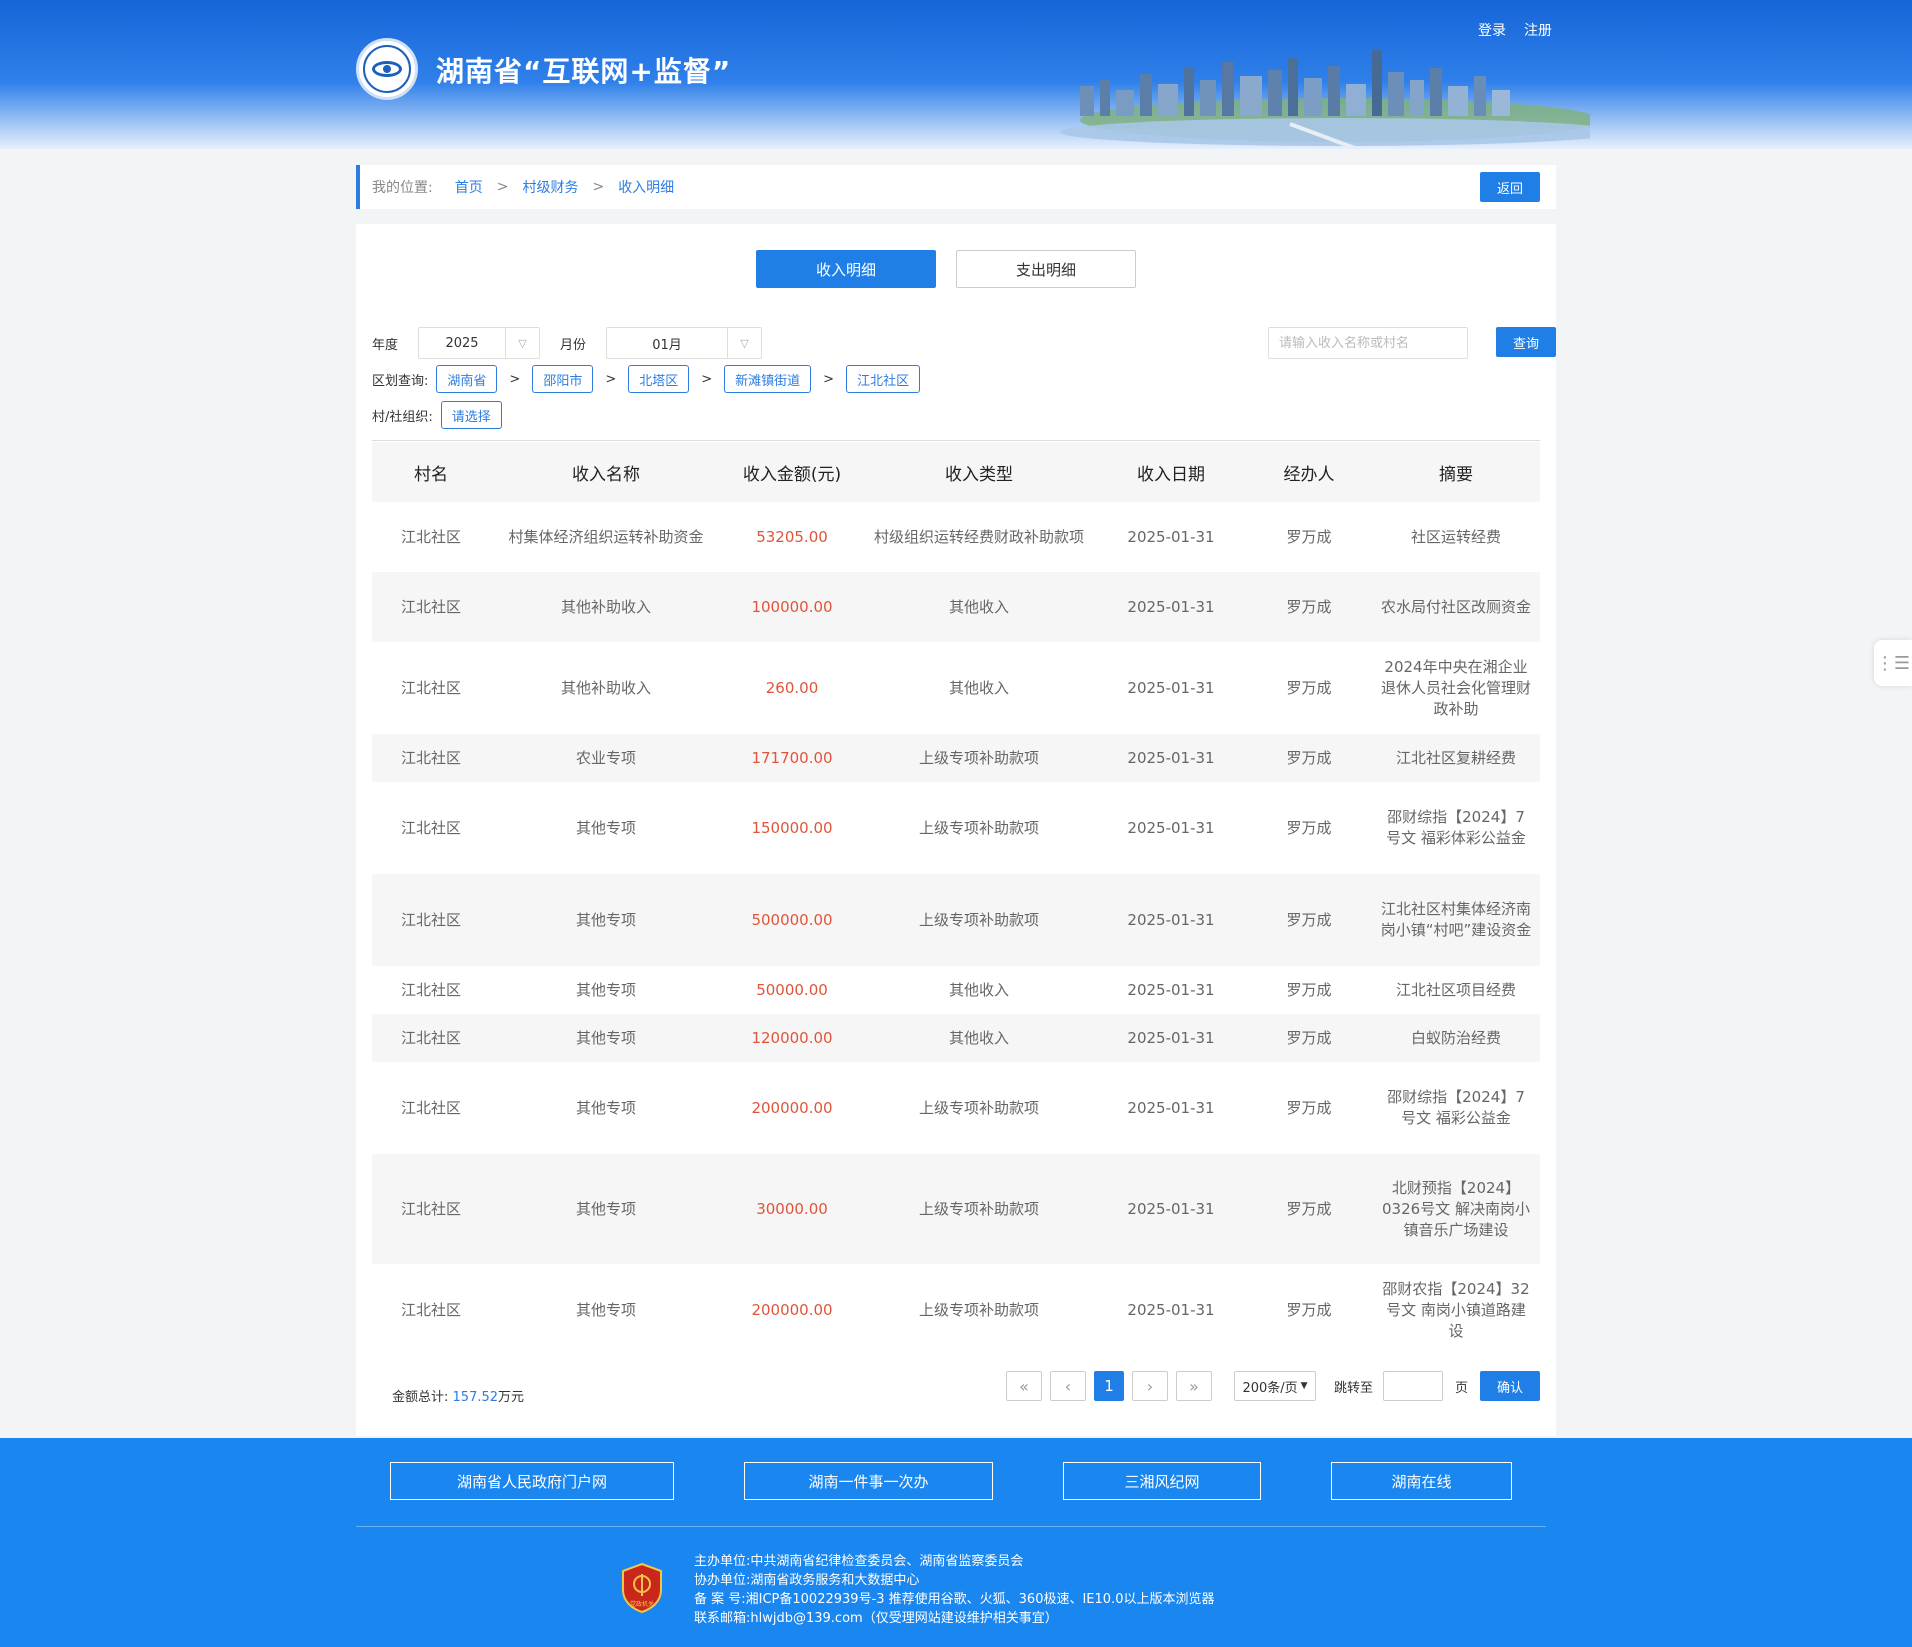  I want to click on confirm-jump-button: 确认, so click(1510, 1386).